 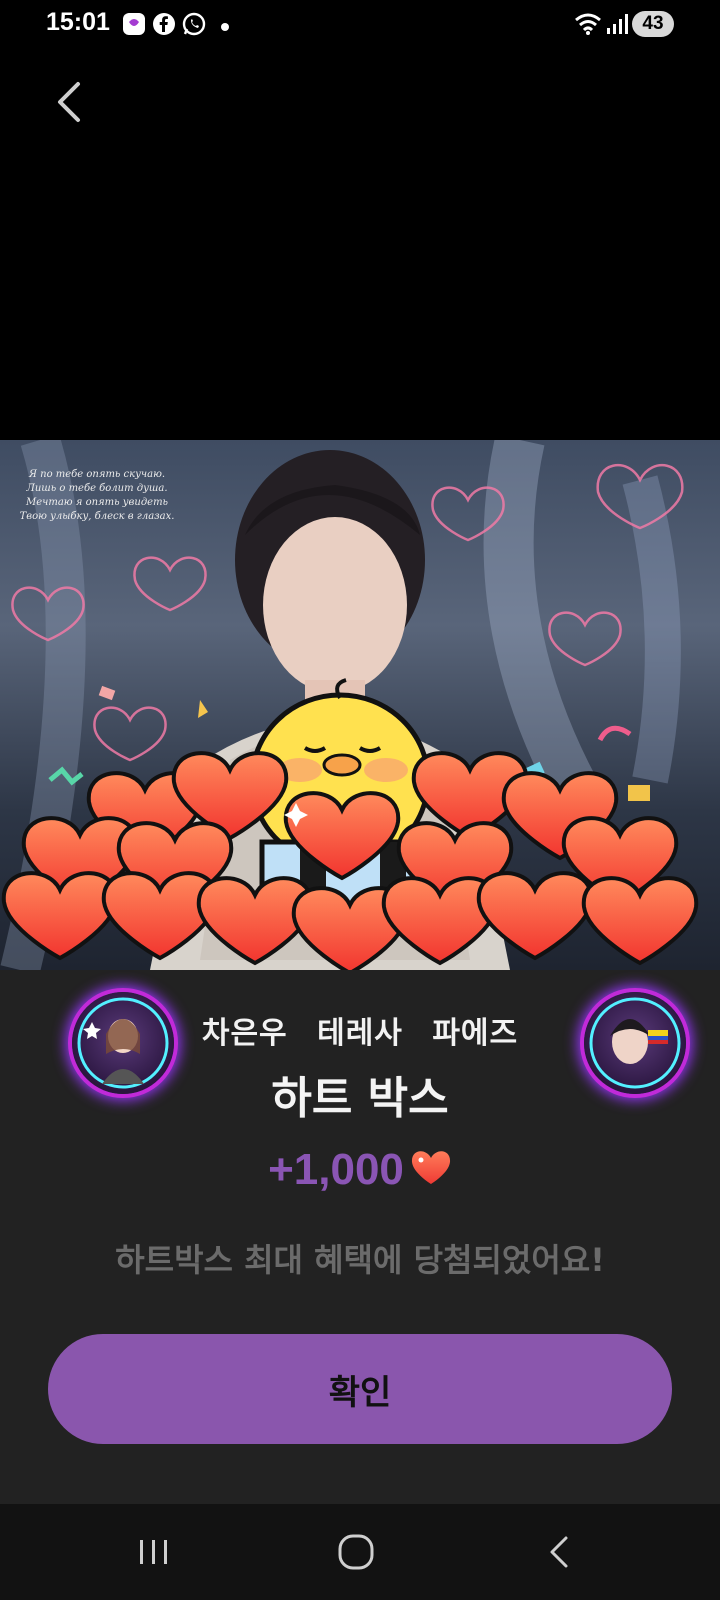 I want to click on signal-icon, so click(x=617, y=26).